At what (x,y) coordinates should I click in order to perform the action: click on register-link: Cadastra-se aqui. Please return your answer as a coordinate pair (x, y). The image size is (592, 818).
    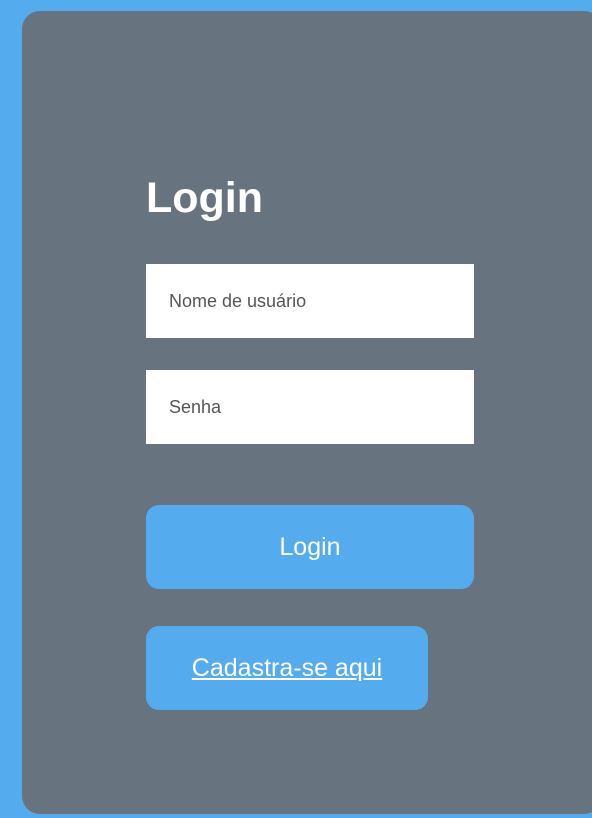
    Looking at the image, I should click on (287, 668).